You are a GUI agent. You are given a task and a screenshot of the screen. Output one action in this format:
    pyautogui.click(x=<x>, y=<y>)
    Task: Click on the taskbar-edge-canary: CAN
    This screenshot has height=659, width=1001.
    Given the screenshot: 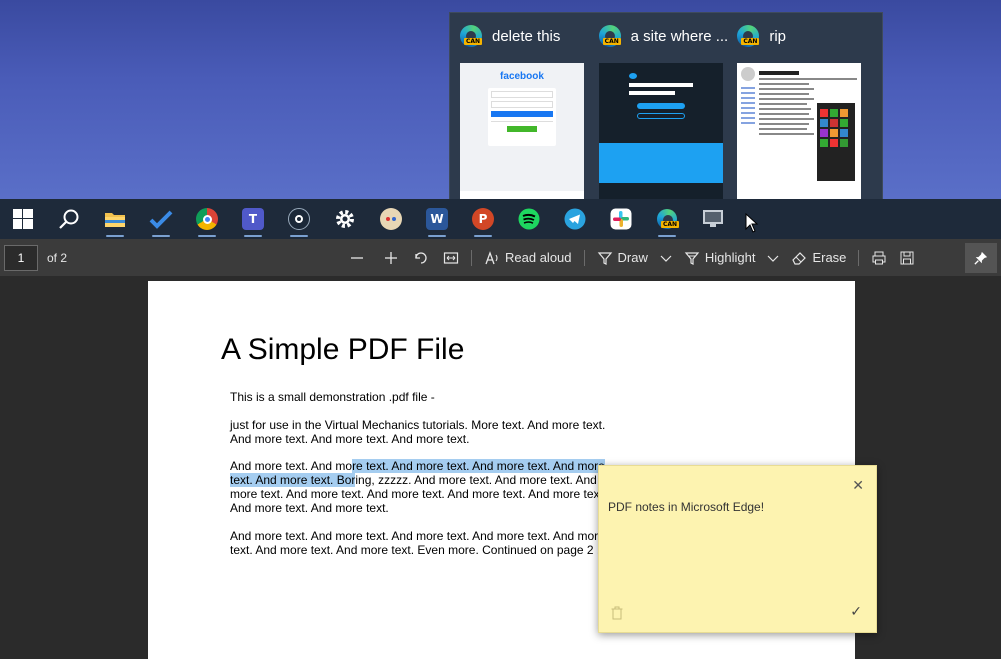 What is the action you would take?
    pyautogui.click(x=667, y=219)
    